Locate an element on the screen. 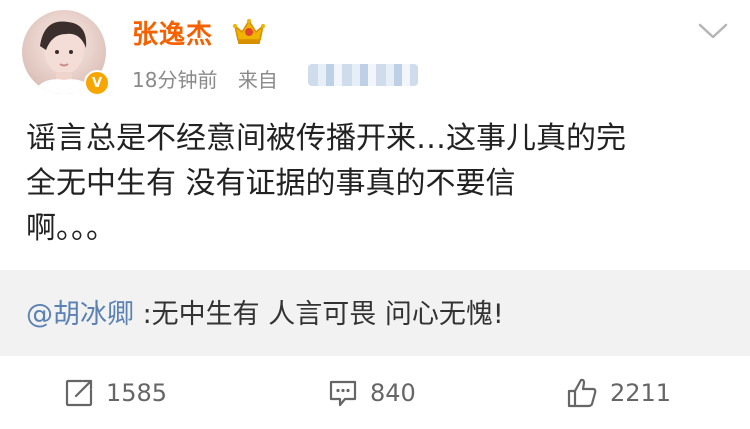 The width and height of the screenshot is (750, 429). post-text-line: 谣言总是不经意间被传播开来…这事儿真的完 is located at coordinates (326, 138).